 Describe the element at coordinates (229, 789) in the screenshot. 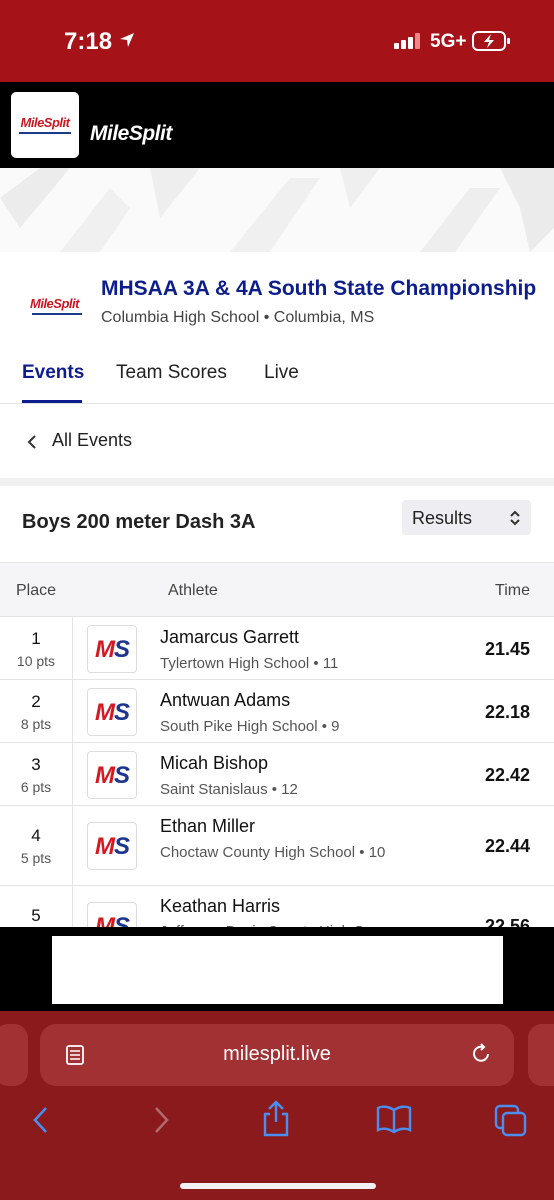

I see `athlete-school: Saint Stanislaus • 12` at that location.